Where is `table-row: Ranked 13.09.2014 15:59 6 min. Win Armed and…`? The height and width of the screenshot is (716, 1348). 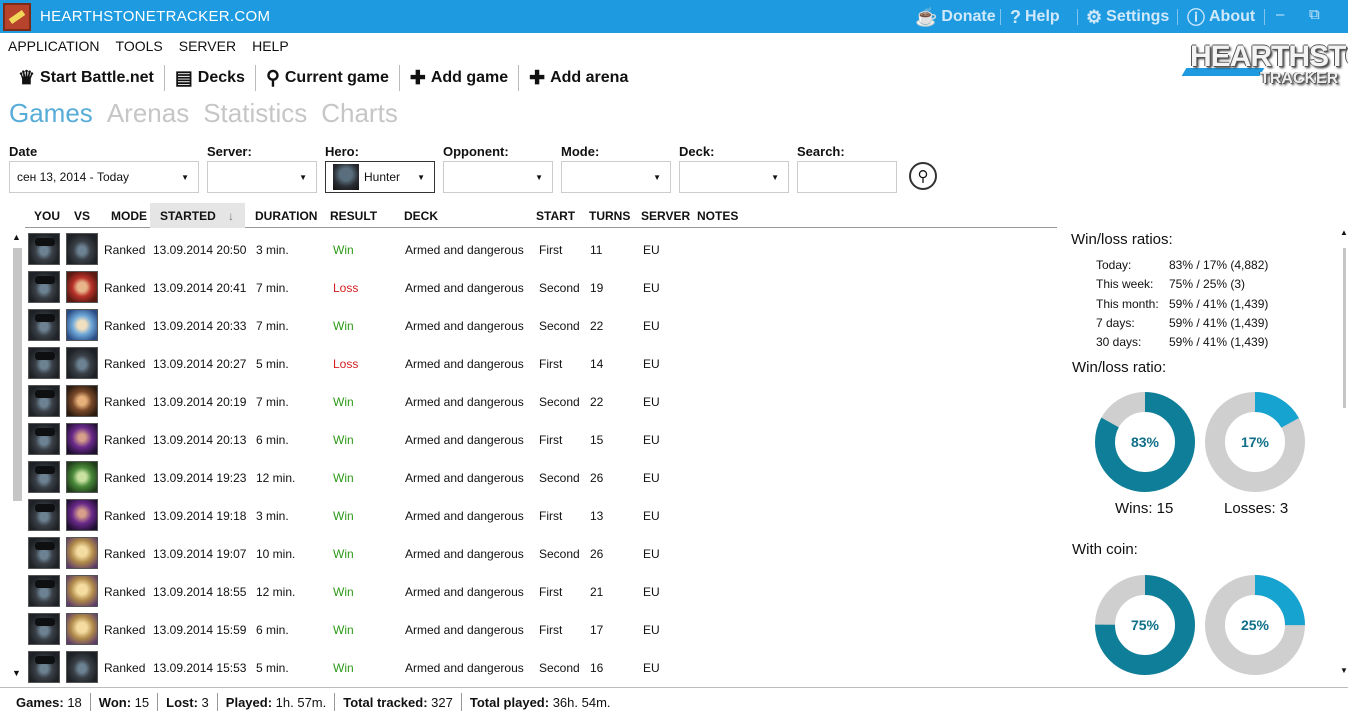 table-row: Ranked 13.09.2014 15:59 6 min. Win Armed and… is located at coordinates (540, 630).